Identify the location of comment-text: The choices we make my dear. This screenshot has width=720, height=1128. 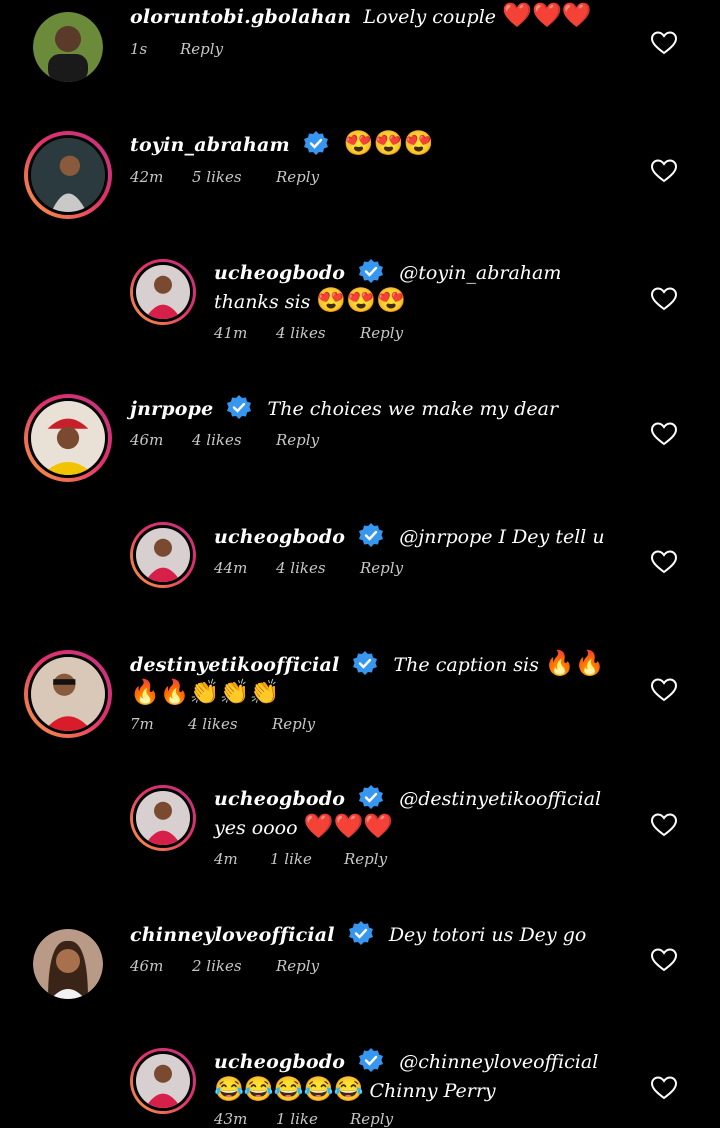
(413, 409).